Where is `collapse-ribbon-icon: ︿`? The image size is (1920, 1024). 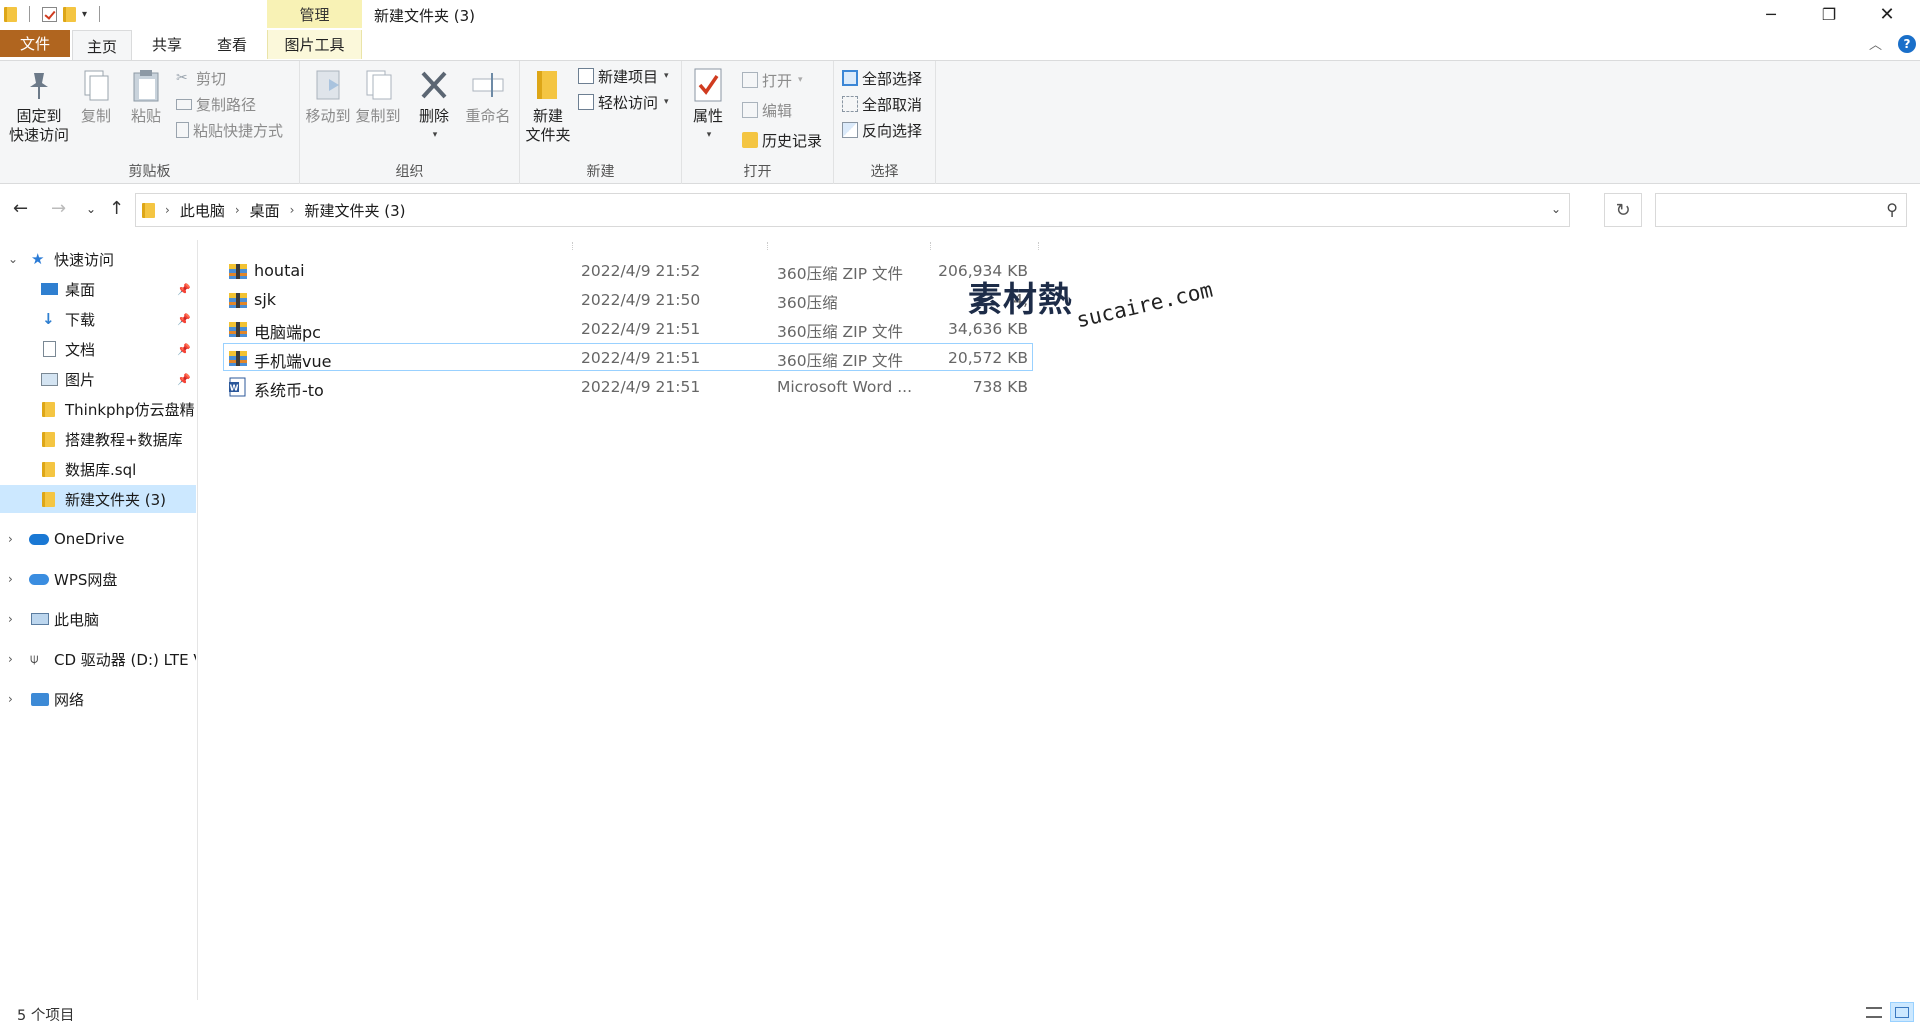 collapse-ribbon-icon: ︿ is located at coordinates (1875, 43).